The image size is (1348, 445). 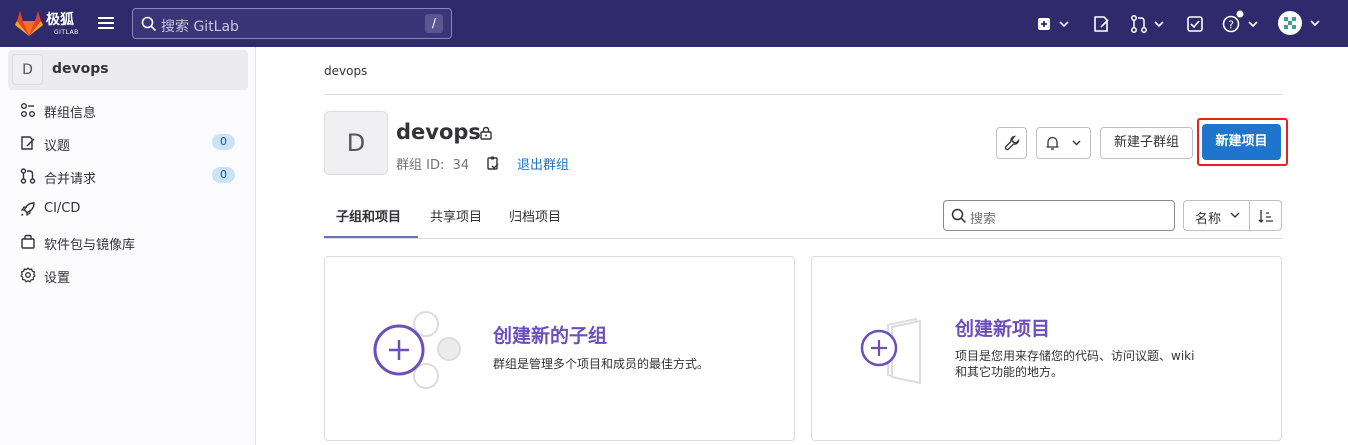 I want to click on todo-nav-icon, so click(x=1195, y=24).